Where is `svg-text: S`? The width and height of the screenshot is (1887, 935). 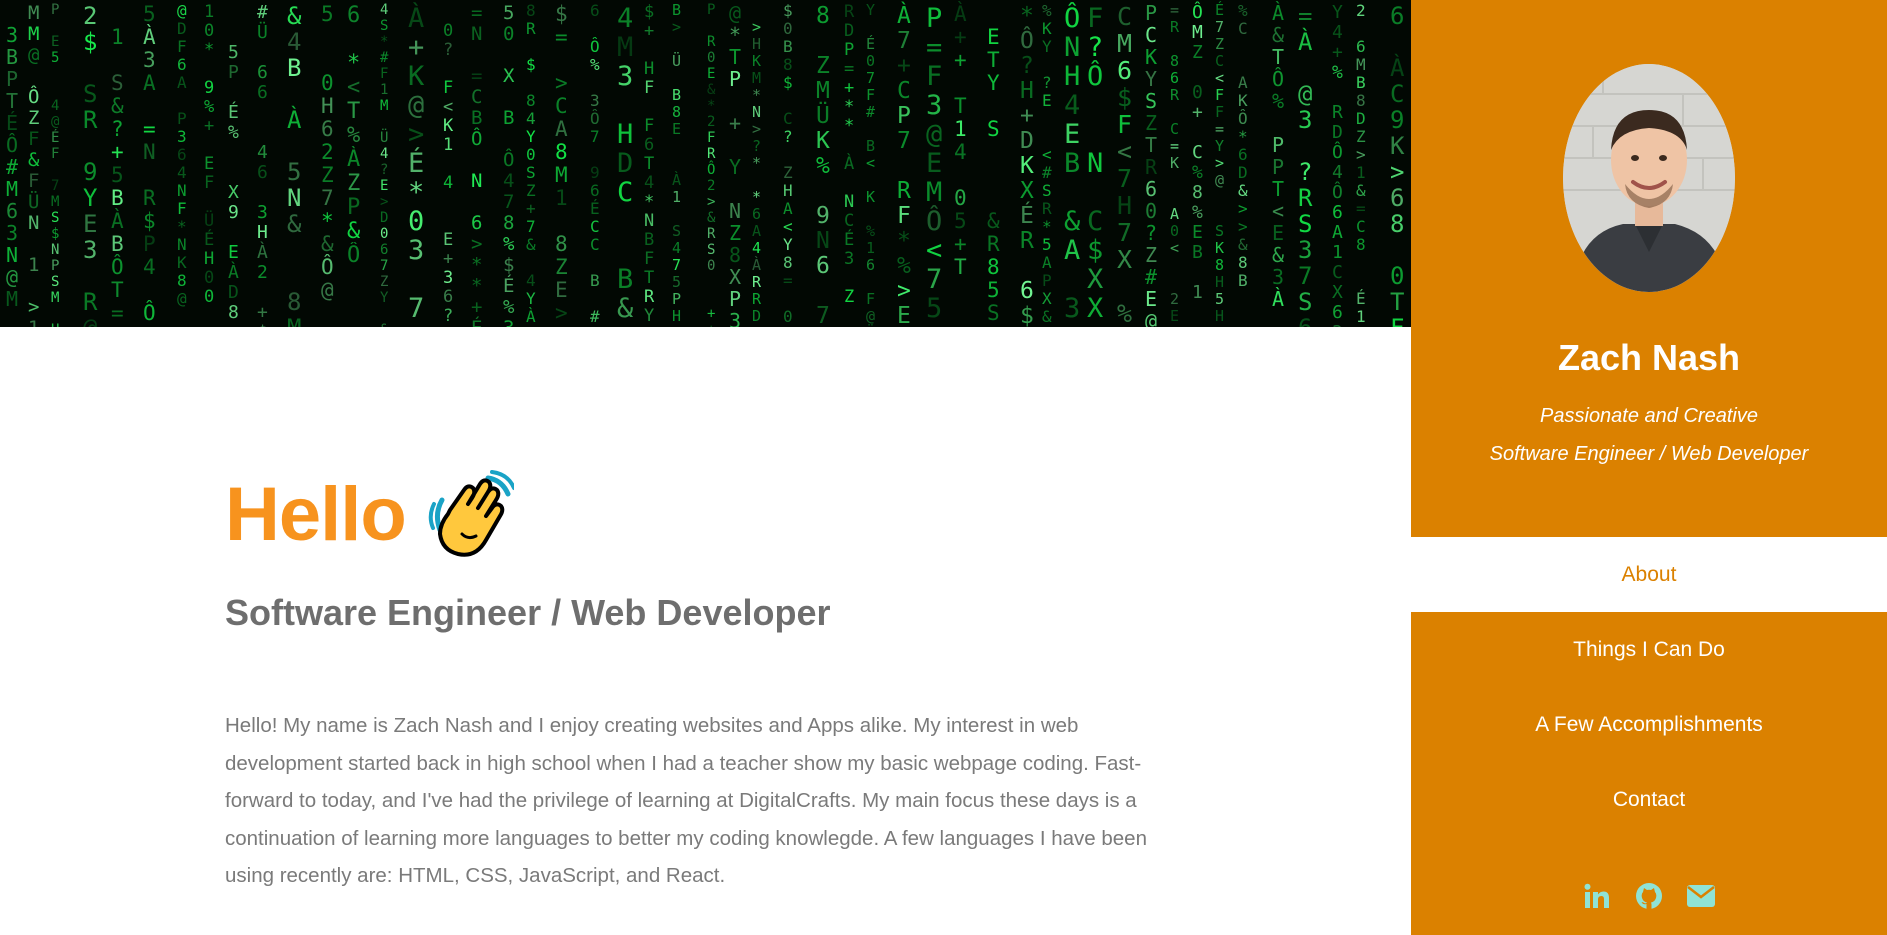 svg-text: S is located at coordinates (117, 83).